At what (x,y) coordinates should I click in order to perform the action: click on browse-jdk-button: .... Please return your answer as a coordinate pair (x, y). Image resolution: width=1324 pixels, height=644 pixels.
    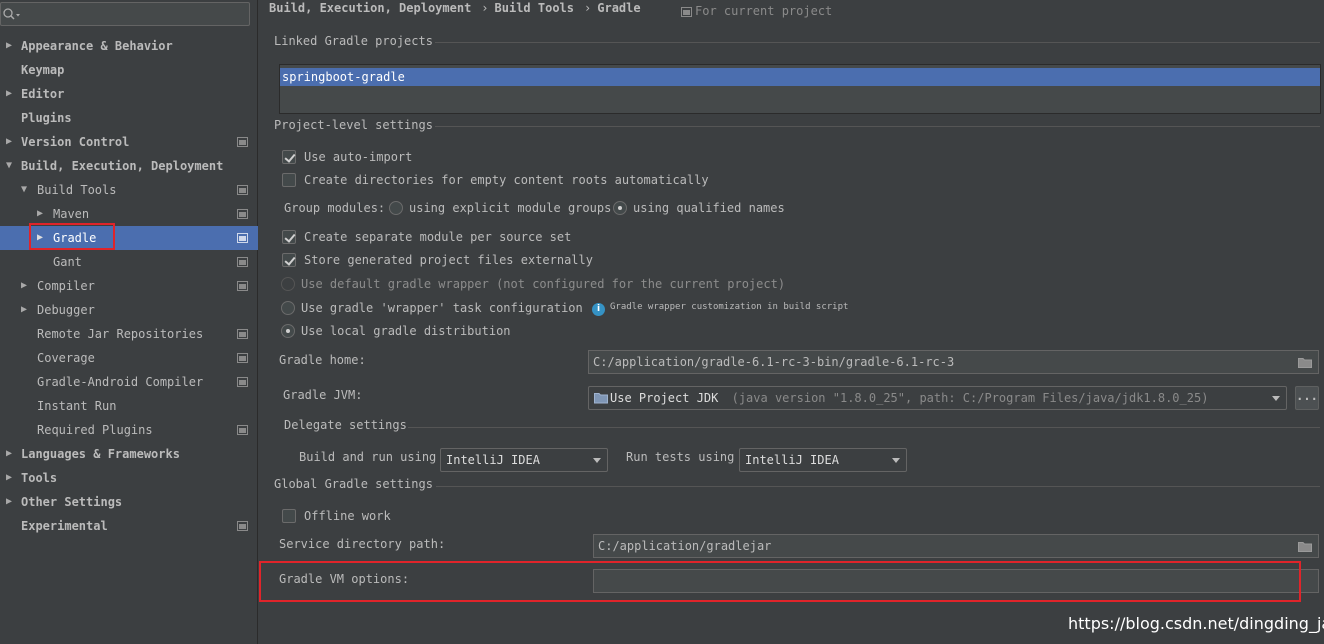
    Looking at the image, I should click on (1307, 398).